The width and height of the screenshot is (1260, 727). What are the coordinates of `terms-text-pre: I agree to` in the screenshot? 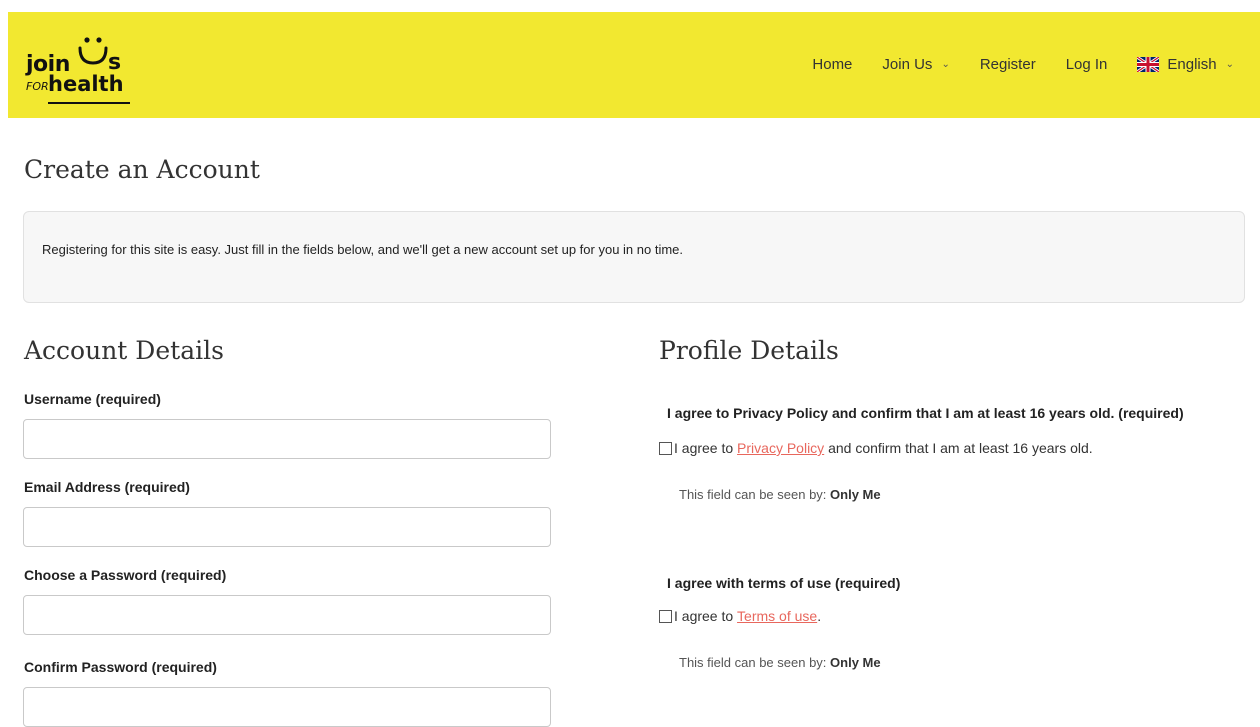 It's located at (704, 616).